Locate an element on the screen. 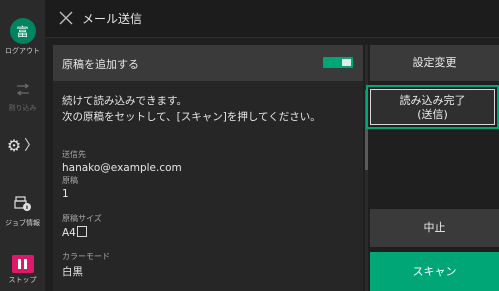 The image size is (499, 291). destination-label: 送信先 is located at coordinates (74, 154).